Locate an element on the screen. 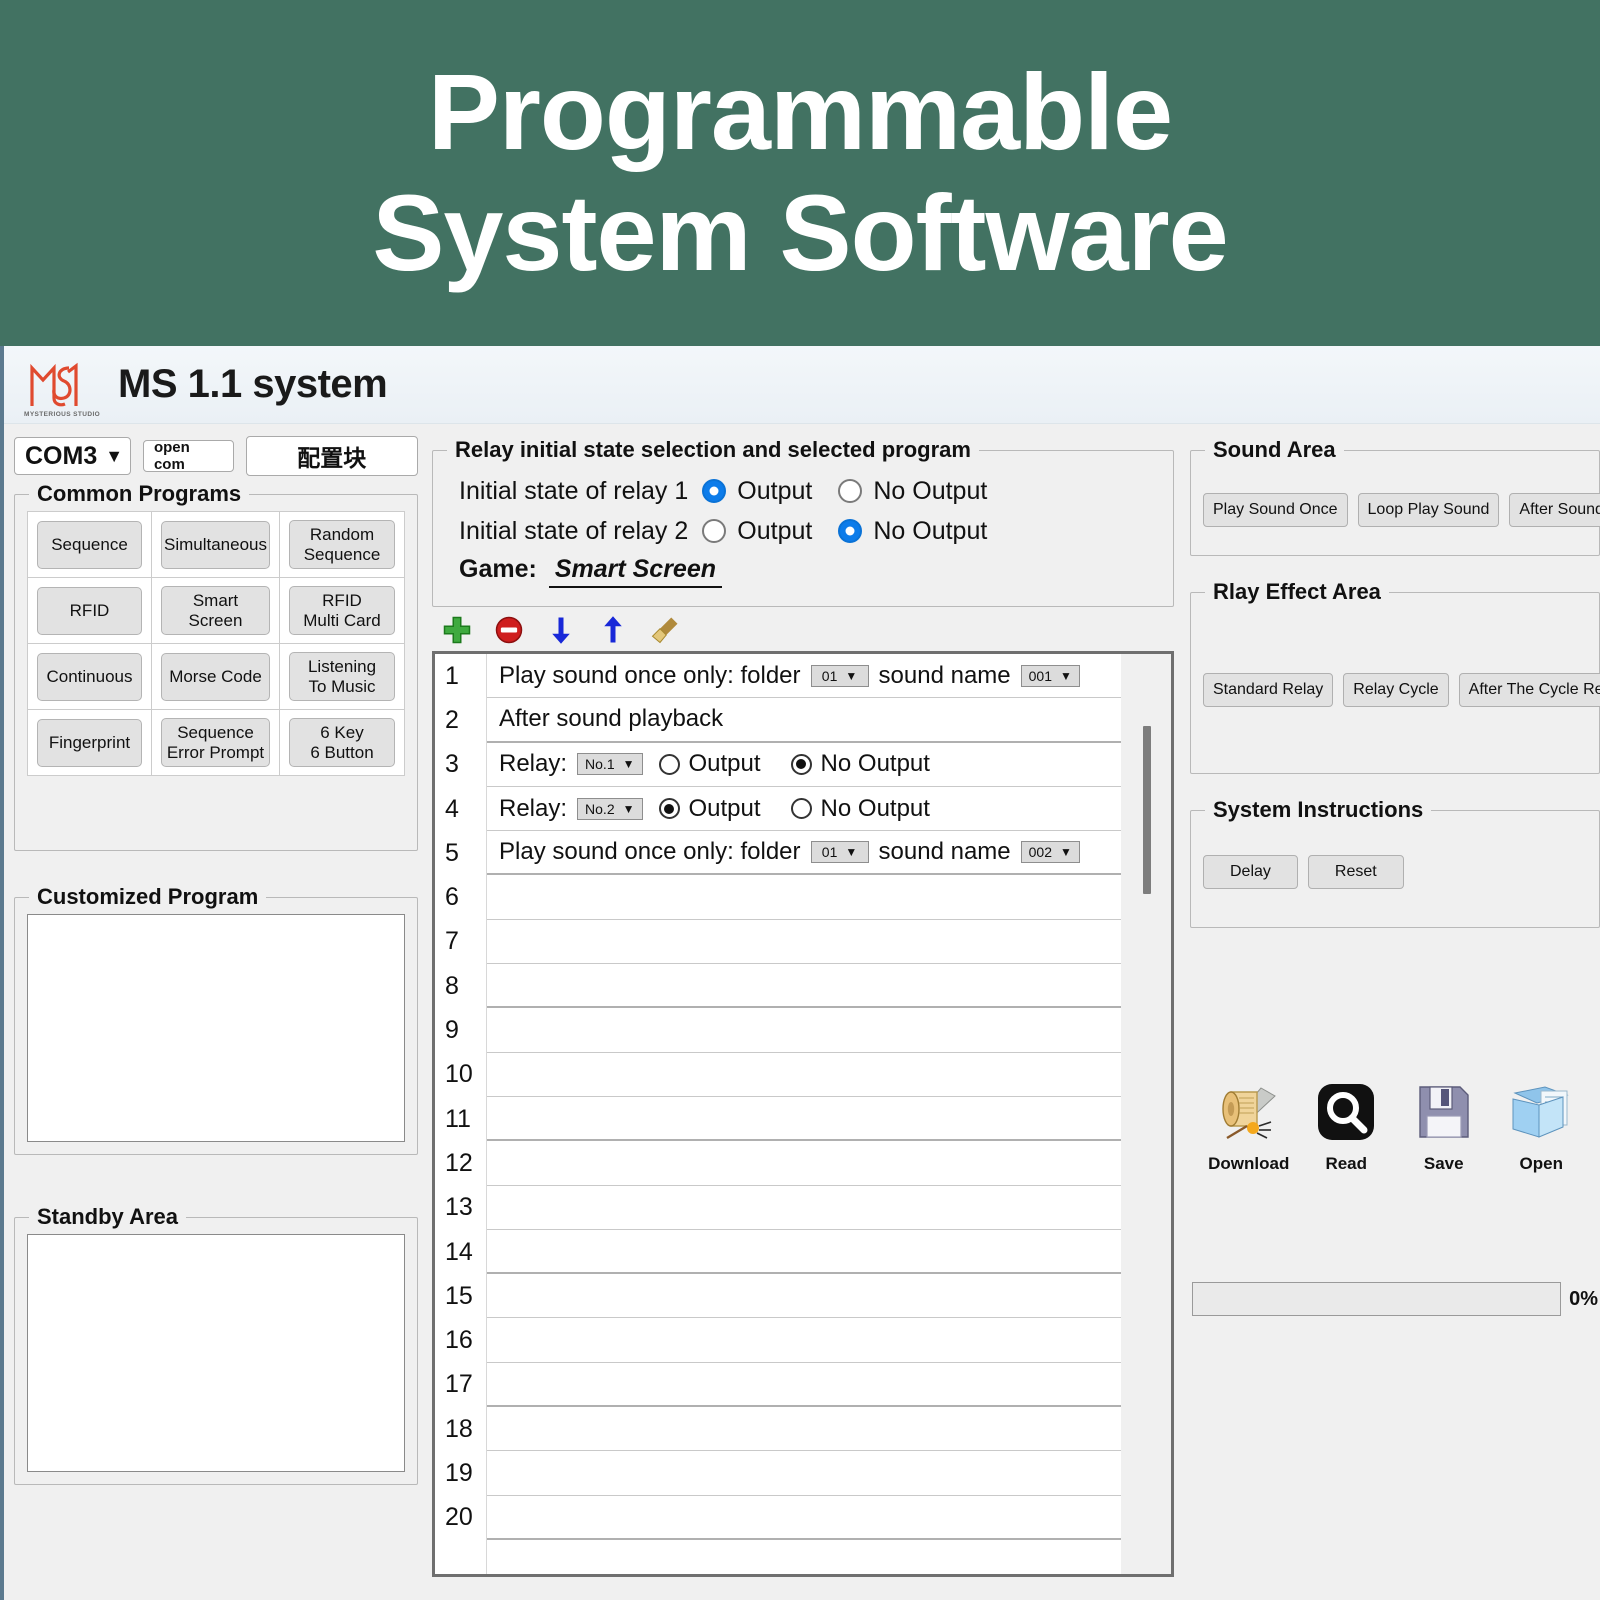 The image size is (1600, 1600). list-item: Relay: No.2 ▼ Output No Output is located at coordinates (804, 809).